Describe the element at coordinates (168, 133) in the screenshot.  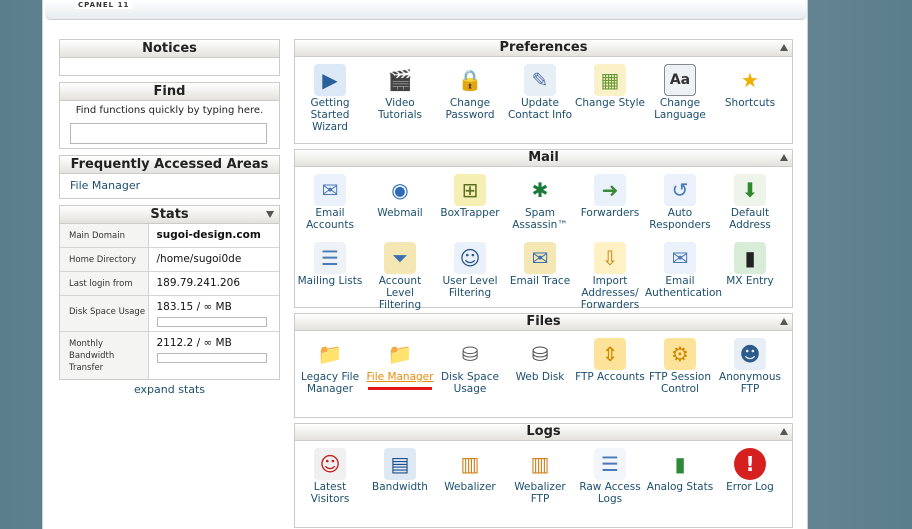
I see `find-input` at that location.